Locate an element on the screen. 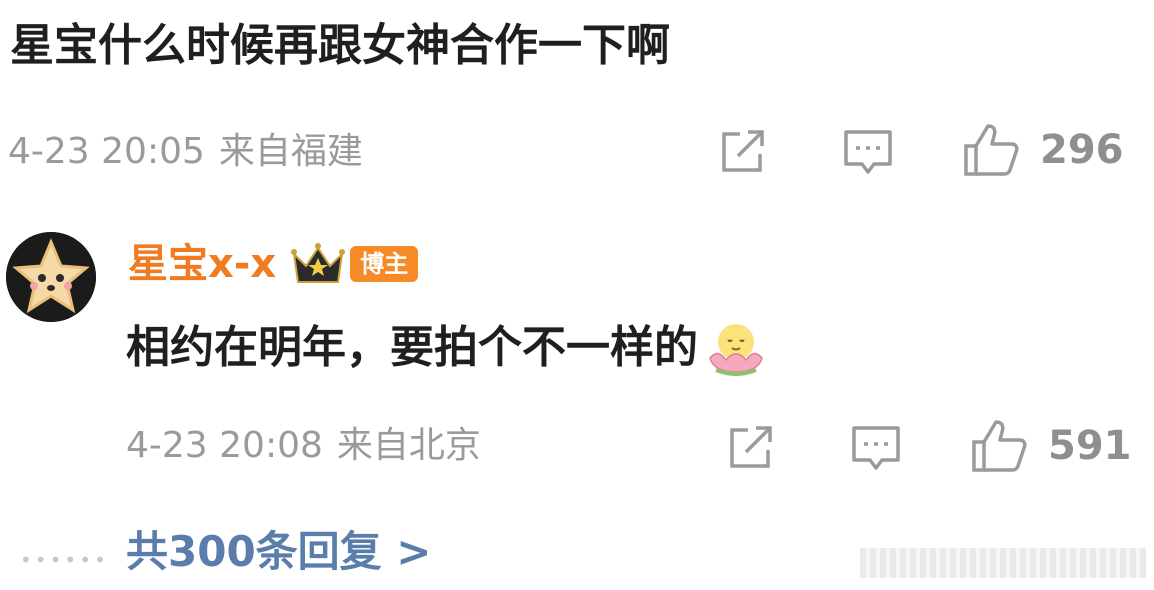  reply-location: 来自北京 is located at coordinates (408, 445).